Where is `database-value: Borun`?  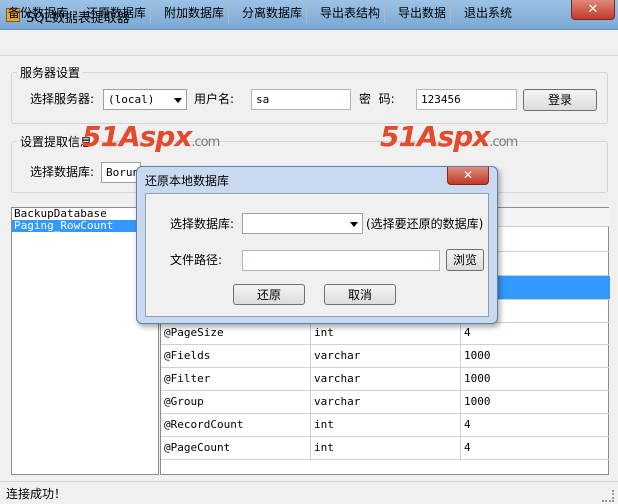
database-value: Borun is located at coordinates (123, 172).